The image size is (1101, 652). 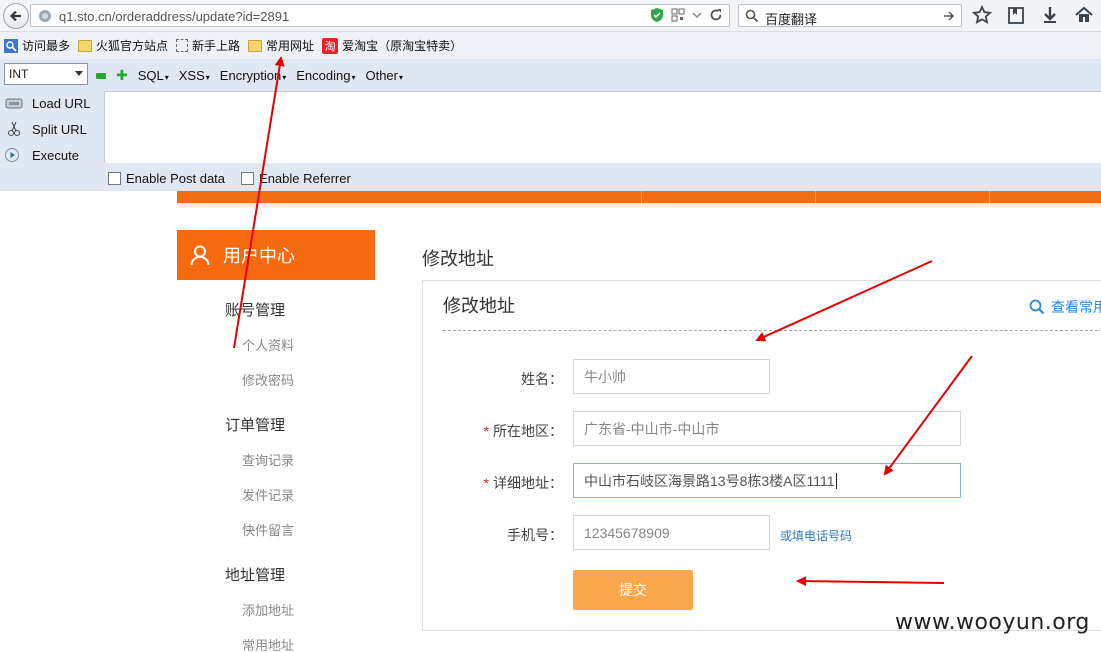 I want to click on url-icons, so click(x=686, y=15).